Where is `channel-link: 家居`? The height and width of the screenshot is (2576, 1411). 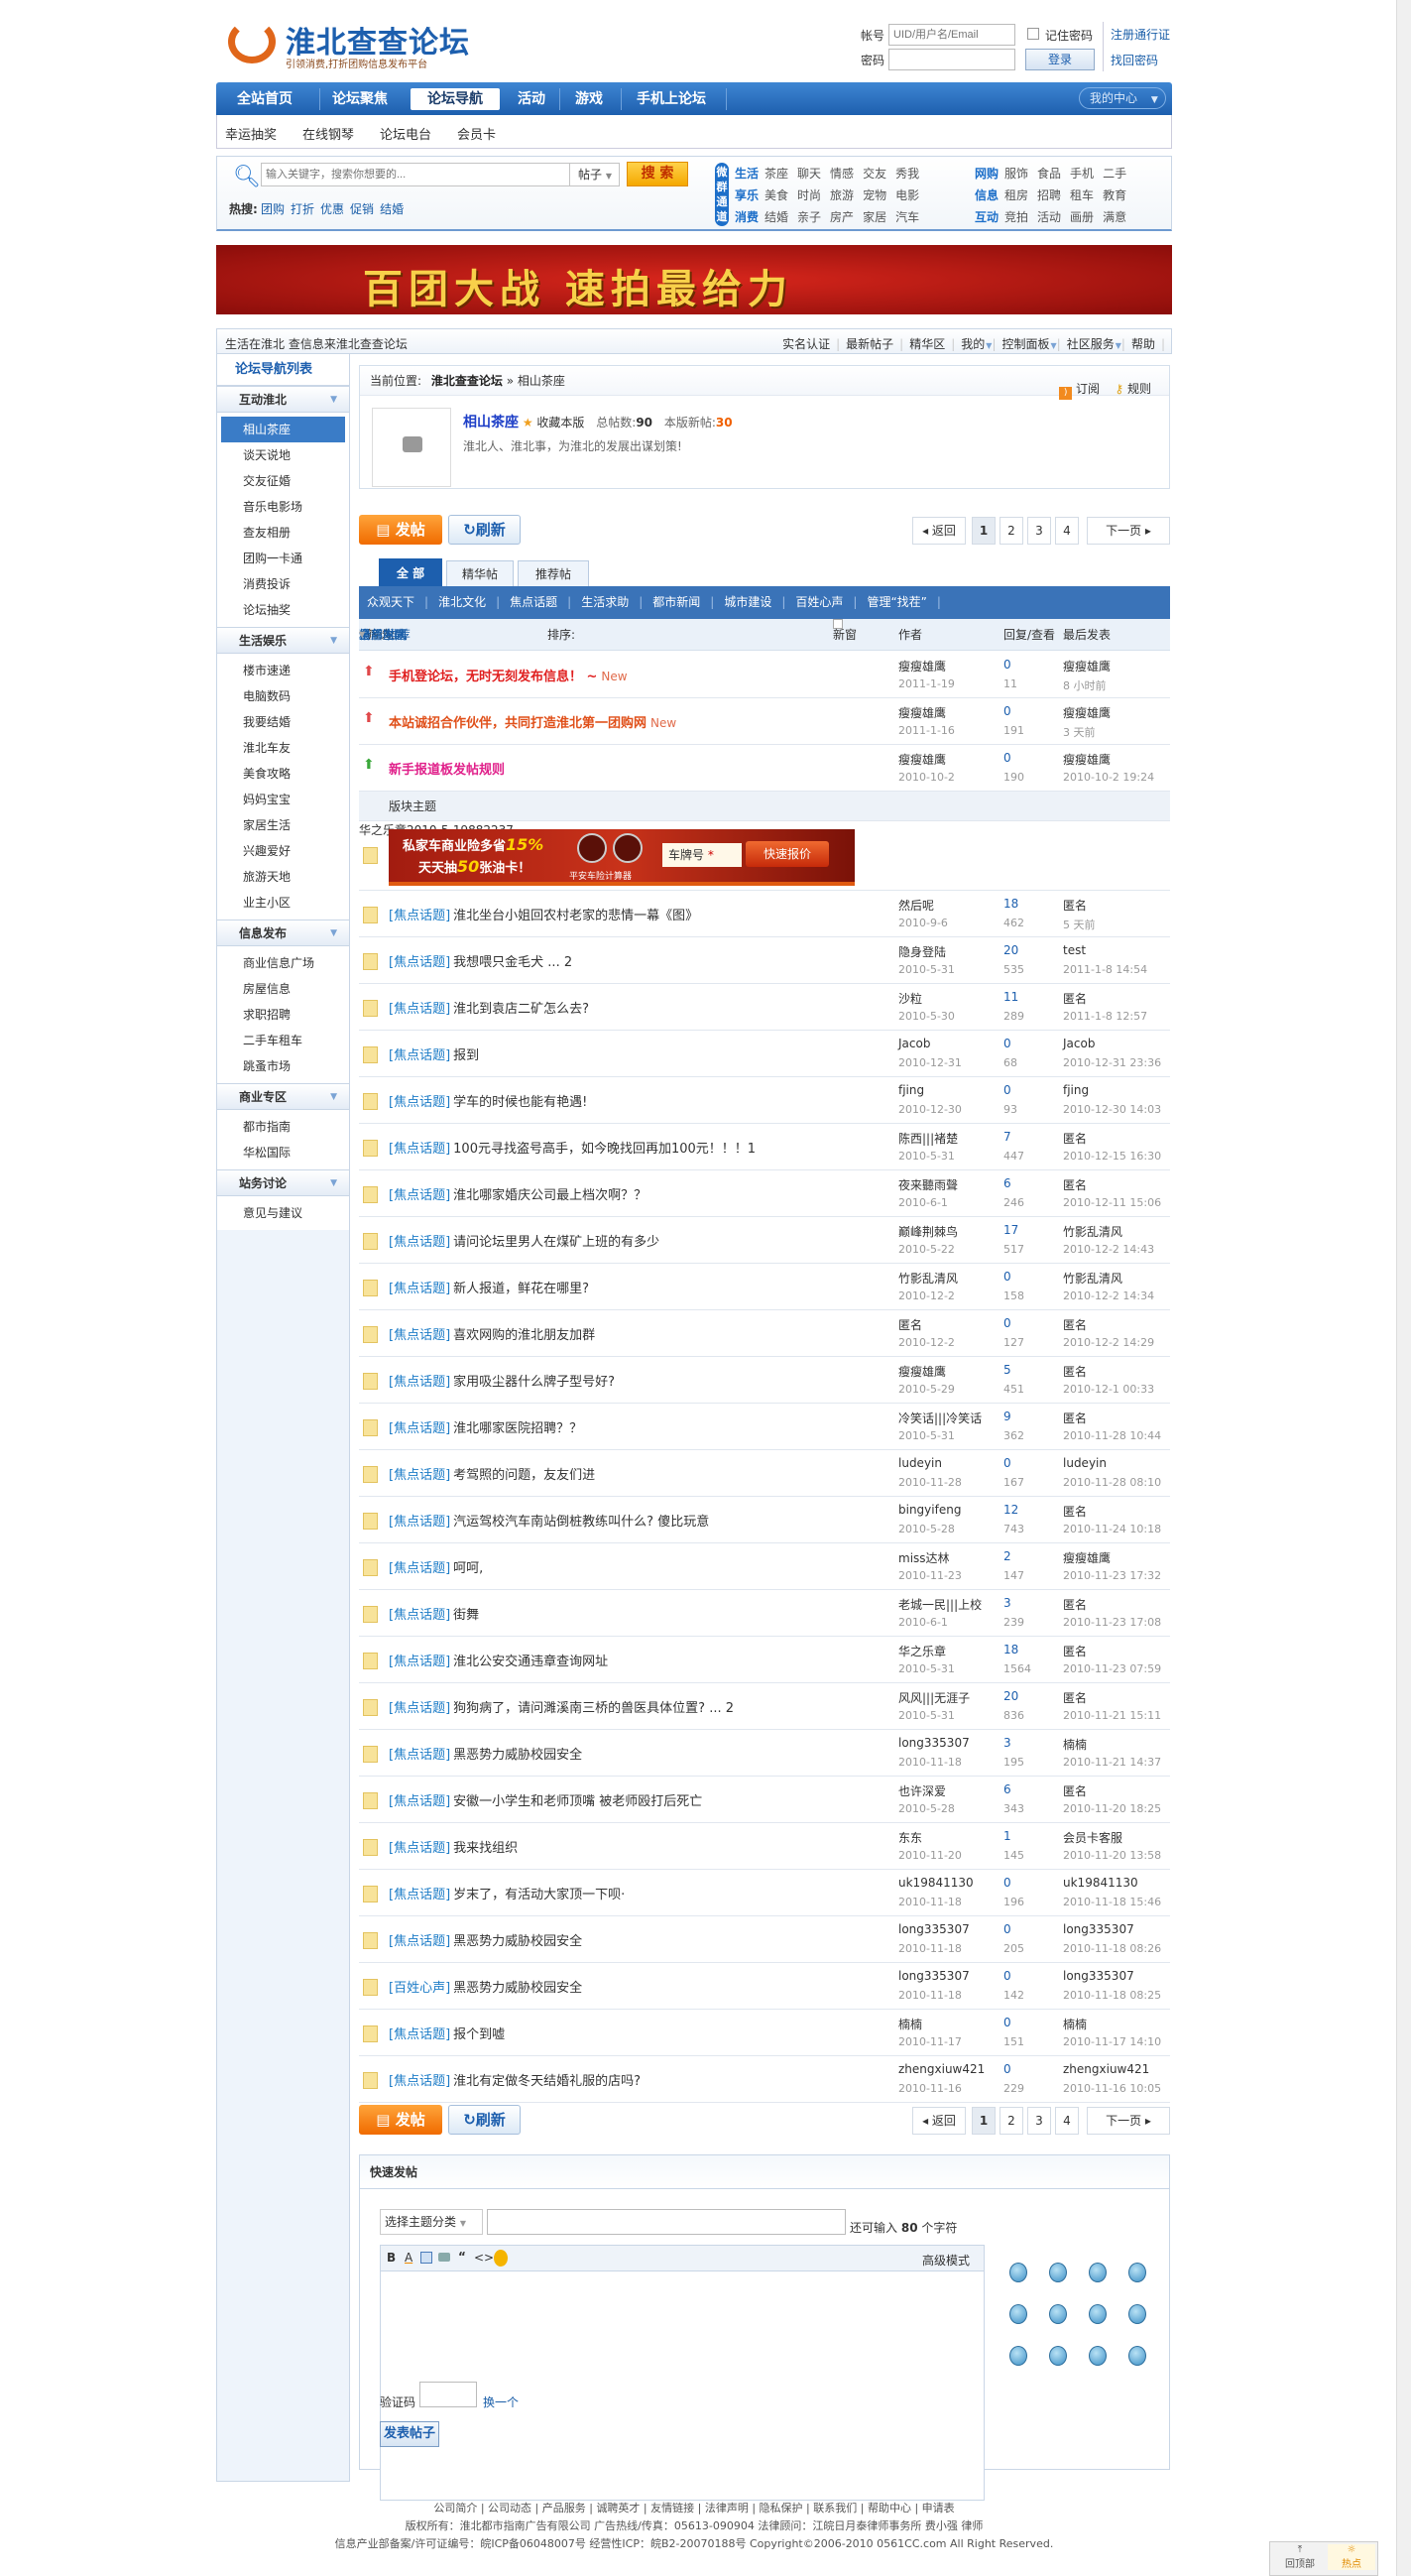
channel-link: 家居 is located at coordinates (874, 217).